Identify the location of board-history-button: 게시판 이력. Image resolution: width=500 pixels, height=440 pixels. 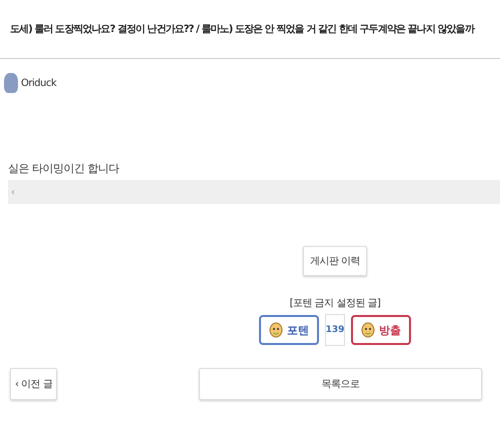
(335, 261).